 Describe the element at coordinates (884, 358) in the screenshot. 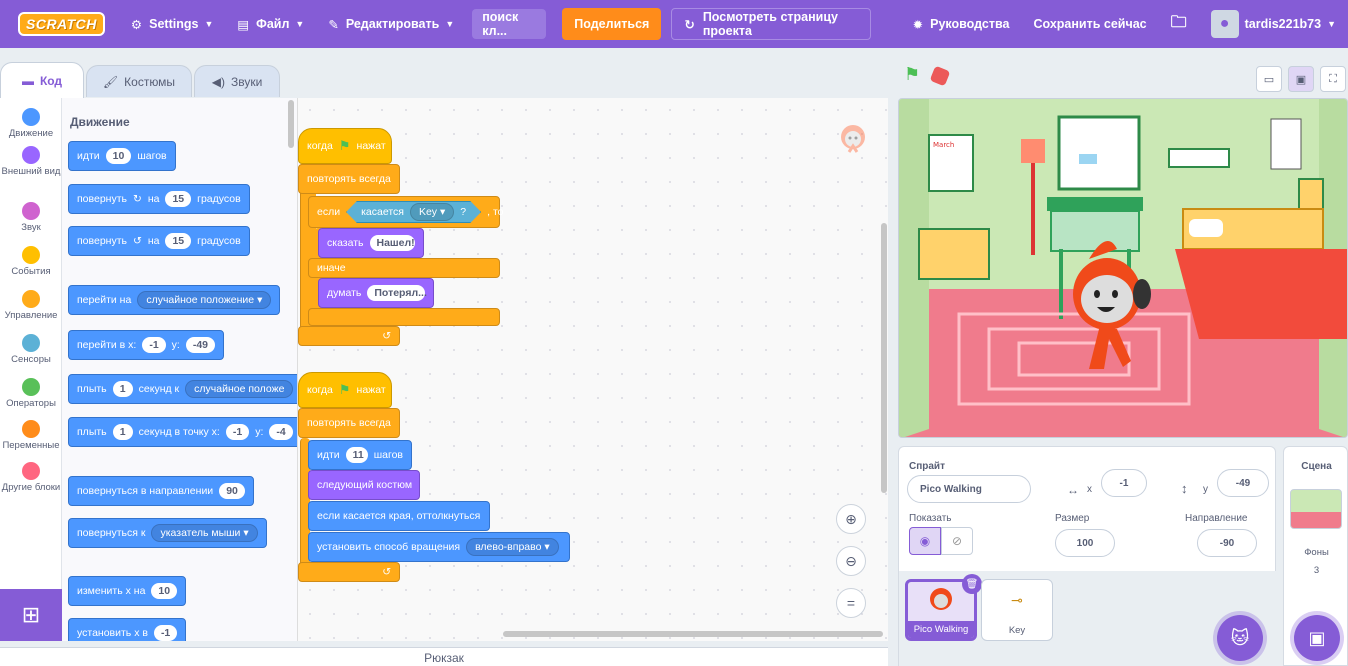

I see `script-vertical-scrollbar` at that location.